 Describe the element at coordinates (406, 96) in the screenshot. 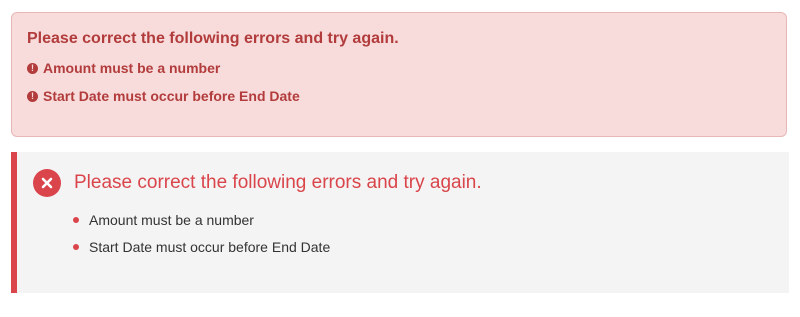

I see `error-item: ! Start Date must occur before End Date` at that location.